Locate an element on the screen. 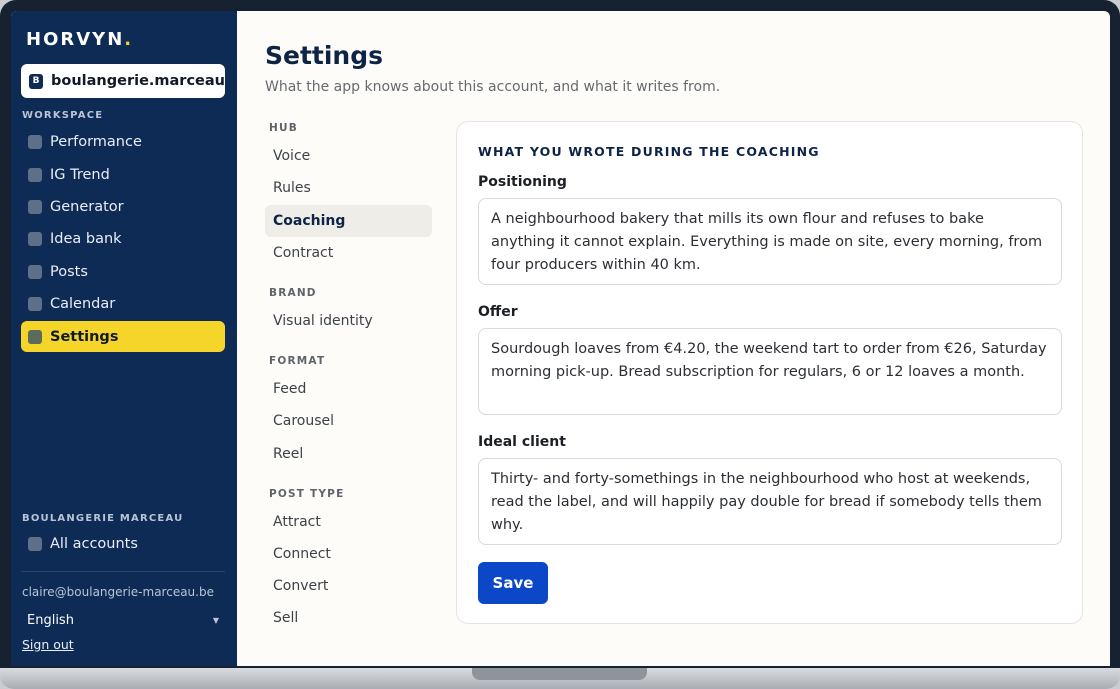  subnav-item-voice: Voice is located at coordinates (348, 156).